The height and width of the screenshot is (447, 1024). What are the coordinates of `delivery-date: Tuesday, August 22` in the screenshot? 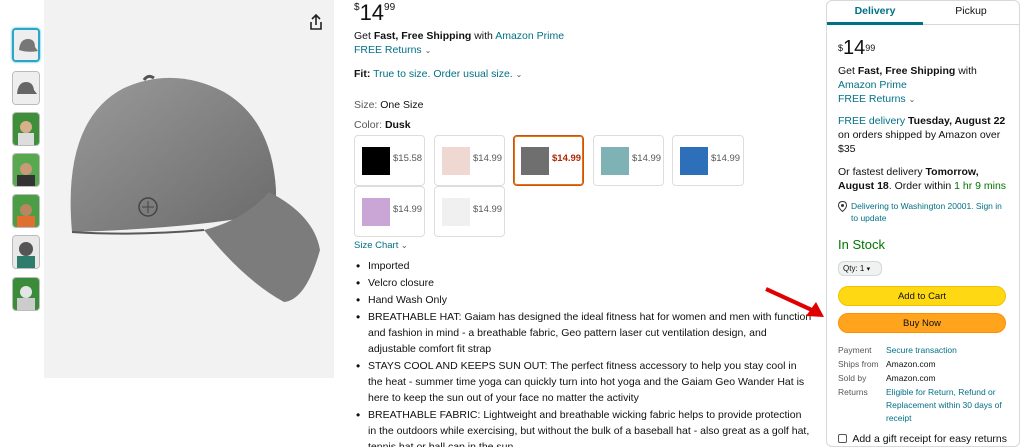 It's located at (957, 121).